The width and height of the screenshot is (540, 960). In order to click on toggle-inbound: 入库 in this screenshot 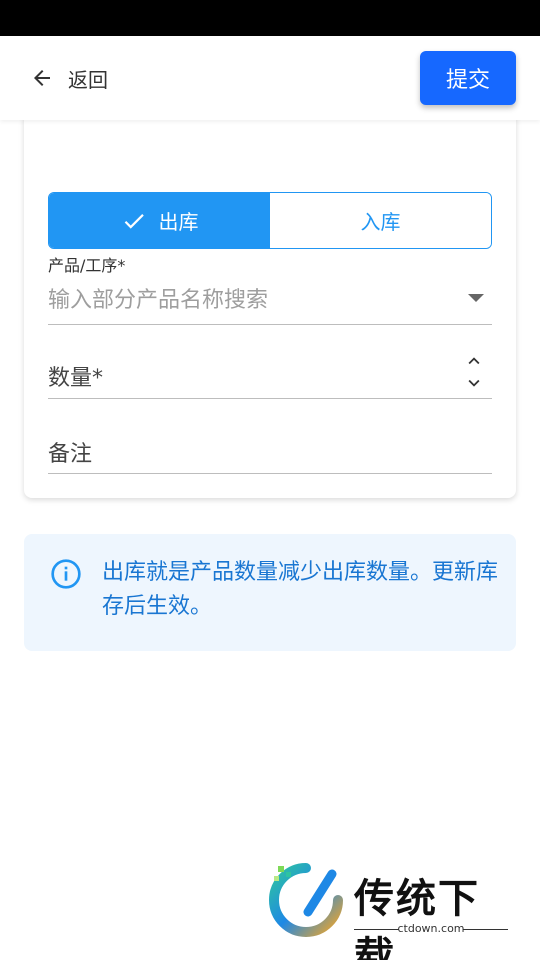, I will do `click(380, 220)`.